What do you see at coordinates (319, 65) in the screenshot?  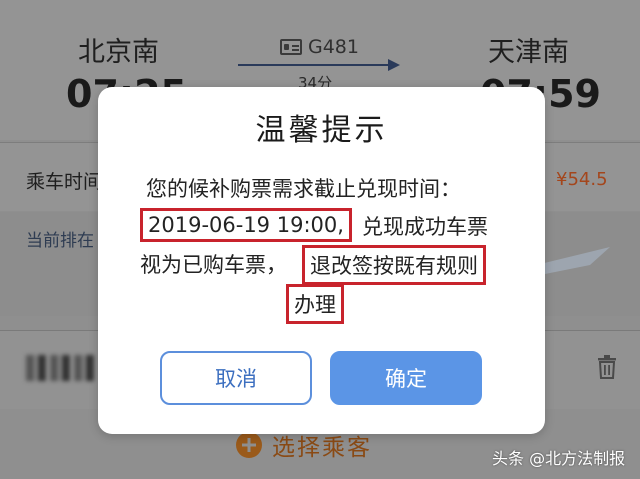 I see `route-arrow-icon` at bounding box center [319, 65].